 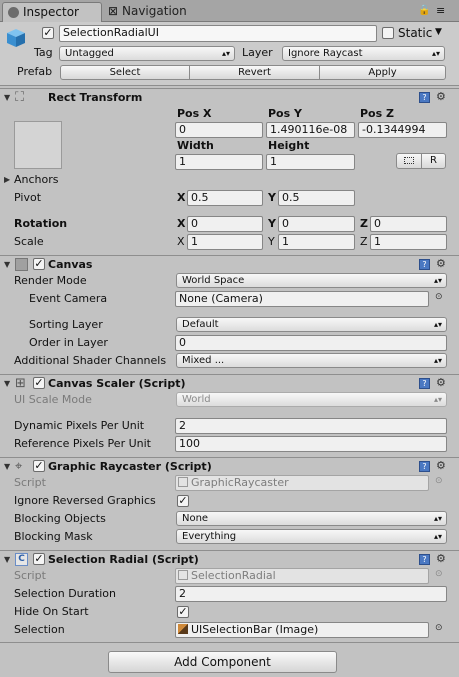 I want to click on add-component-button: Add Component, so click(x=222, y=662).